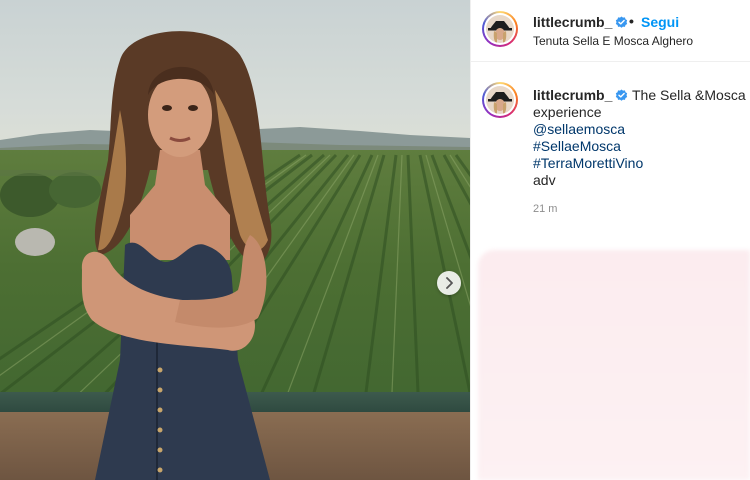 The height and width of the screenshot is (480, 750). I want to click on caption-first-line: littlecrumb_ The Sella &Mosca, so click(639, 95).